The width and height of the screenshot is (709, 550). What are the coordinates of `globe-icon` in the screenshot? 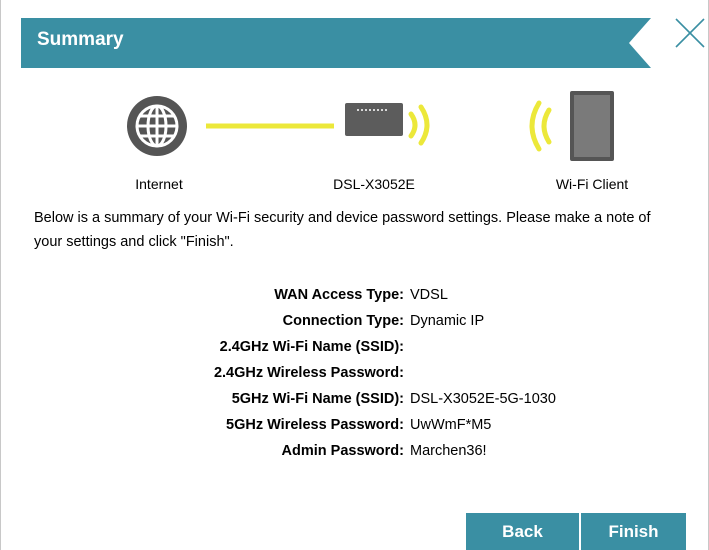 It's located at (157, 126).